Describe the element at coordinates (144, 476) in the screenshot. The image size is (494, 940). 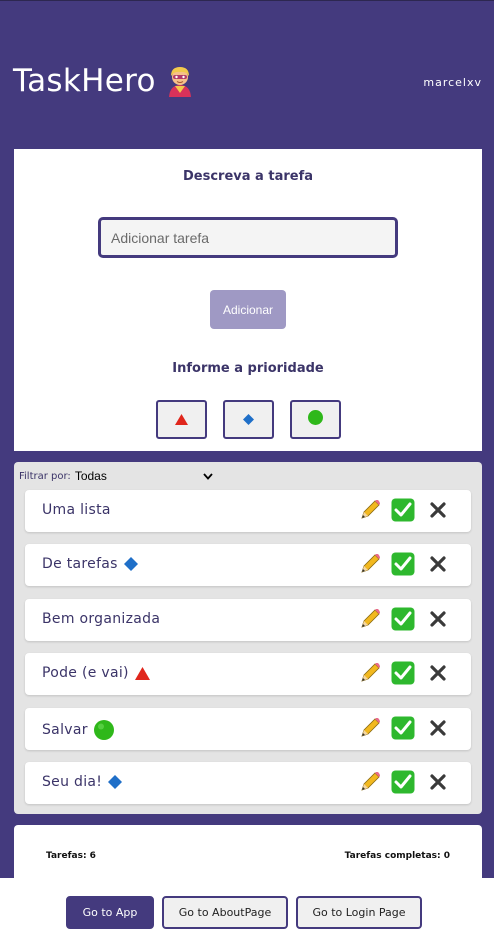
I see `filter-select: Todas` at that location.